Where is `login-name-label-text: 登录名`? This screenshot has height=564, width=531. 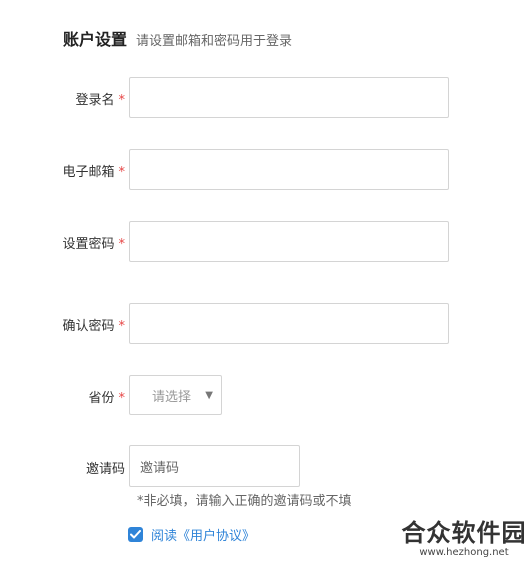 login-name-label-text: 登录名 is located at coordinates (95, 100).